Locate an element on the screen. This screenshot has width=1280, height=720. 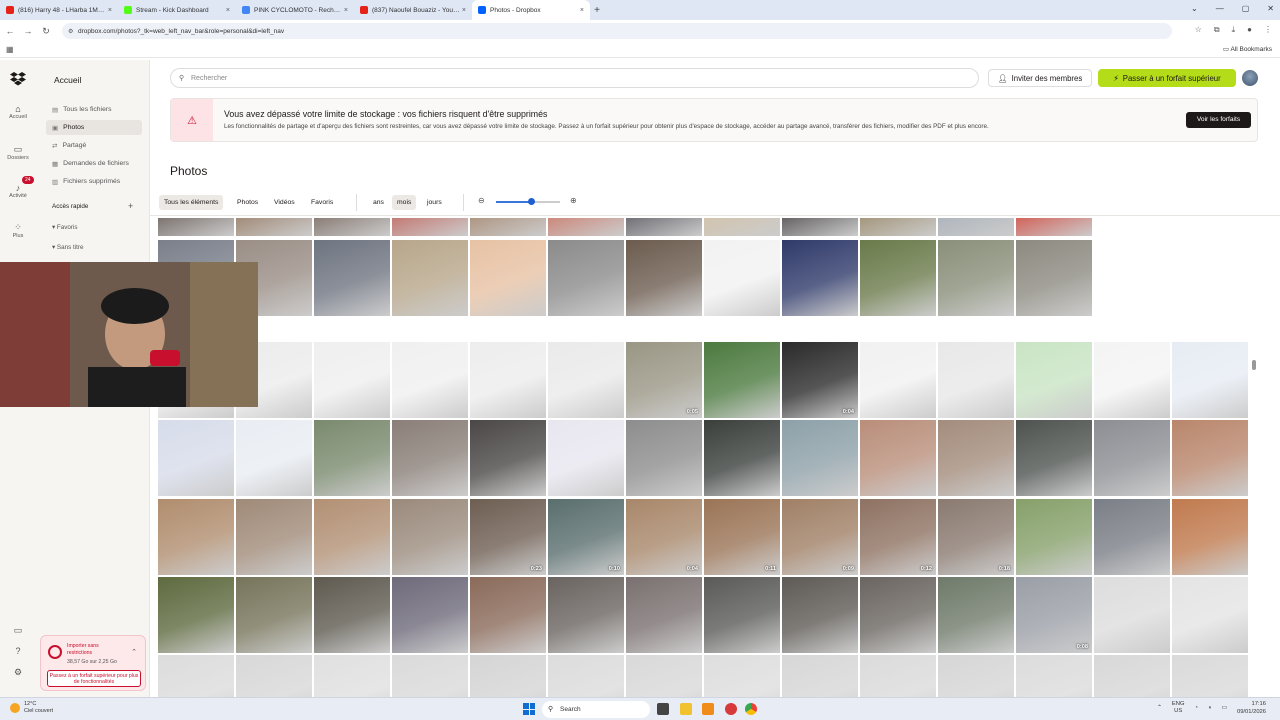
apps-icon: ▦ is located at coordinates (10, 49).